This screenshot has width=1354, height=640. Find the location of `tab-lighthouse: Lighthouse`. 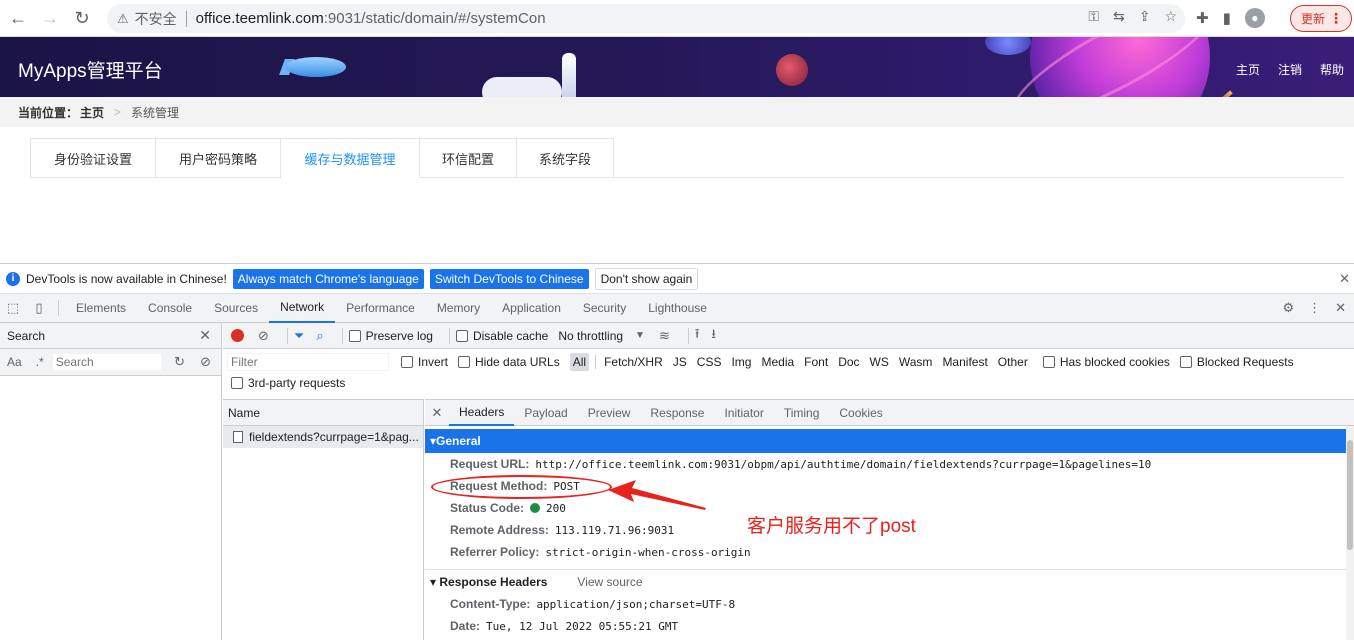

tab-lighthouse: Lighthouse is located at coordinates (677, 308).